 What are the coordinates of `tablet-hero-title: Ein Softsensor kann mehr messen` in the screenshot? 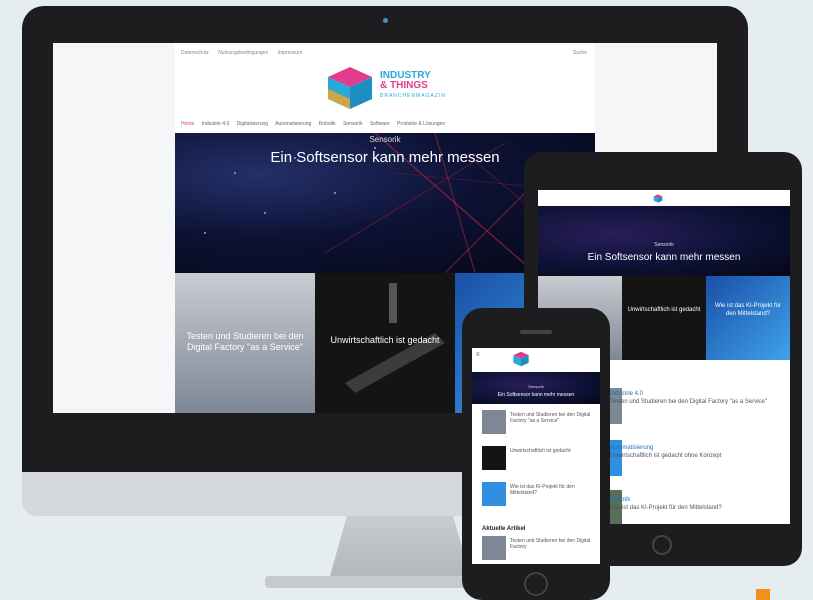 It's located at (664, 257).